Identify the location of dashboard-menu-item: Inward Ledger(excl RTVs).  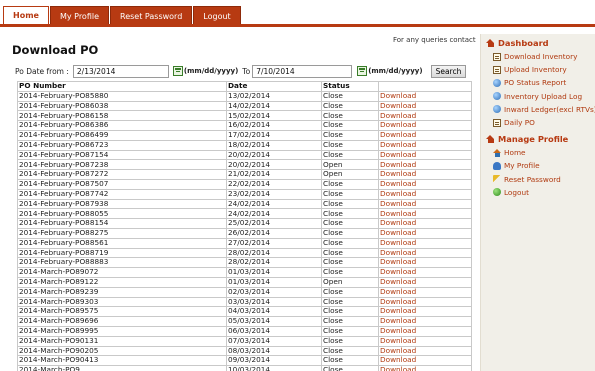
(544, 109).